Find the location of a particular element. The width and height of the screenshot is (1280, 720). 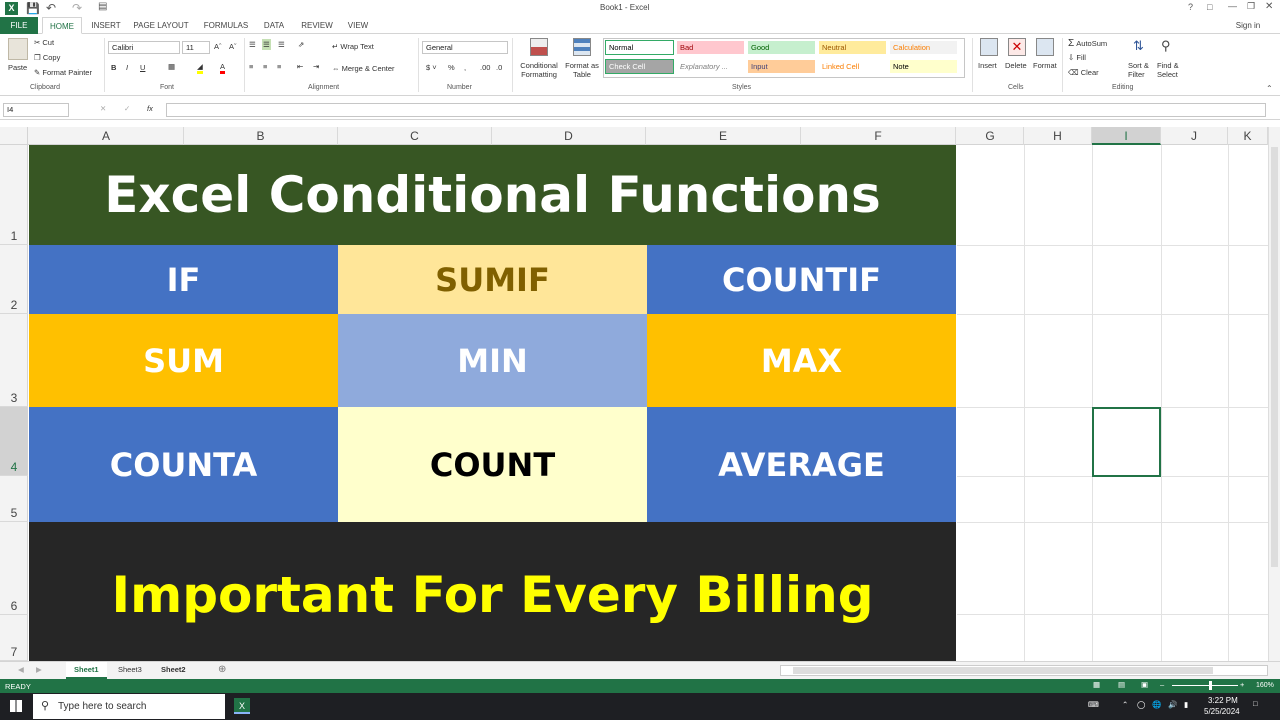

number-format-select: General is located at coordinates (465, 47).